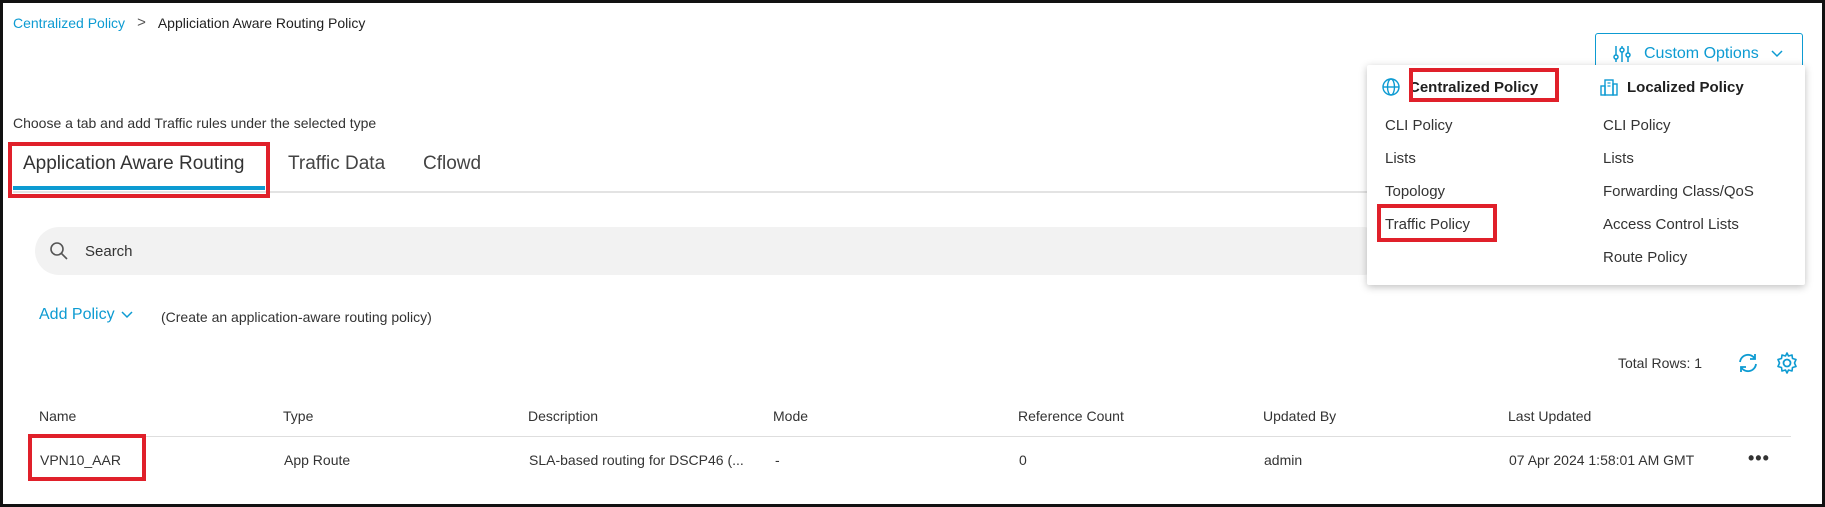 Image resolution: width=1825 pixels, height=507 pixels. Describe the element at coordinates (1645, 257) in the screenshot. I see `menu-item-localized-route-policy: Route Policy` at that location.